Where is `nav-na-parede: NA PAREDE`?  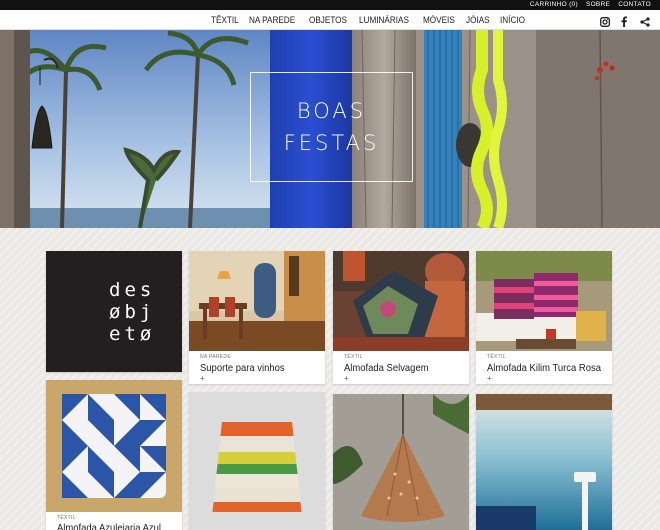 nav-na-parede: NA PAREDE is located at coordinates (272, 20).